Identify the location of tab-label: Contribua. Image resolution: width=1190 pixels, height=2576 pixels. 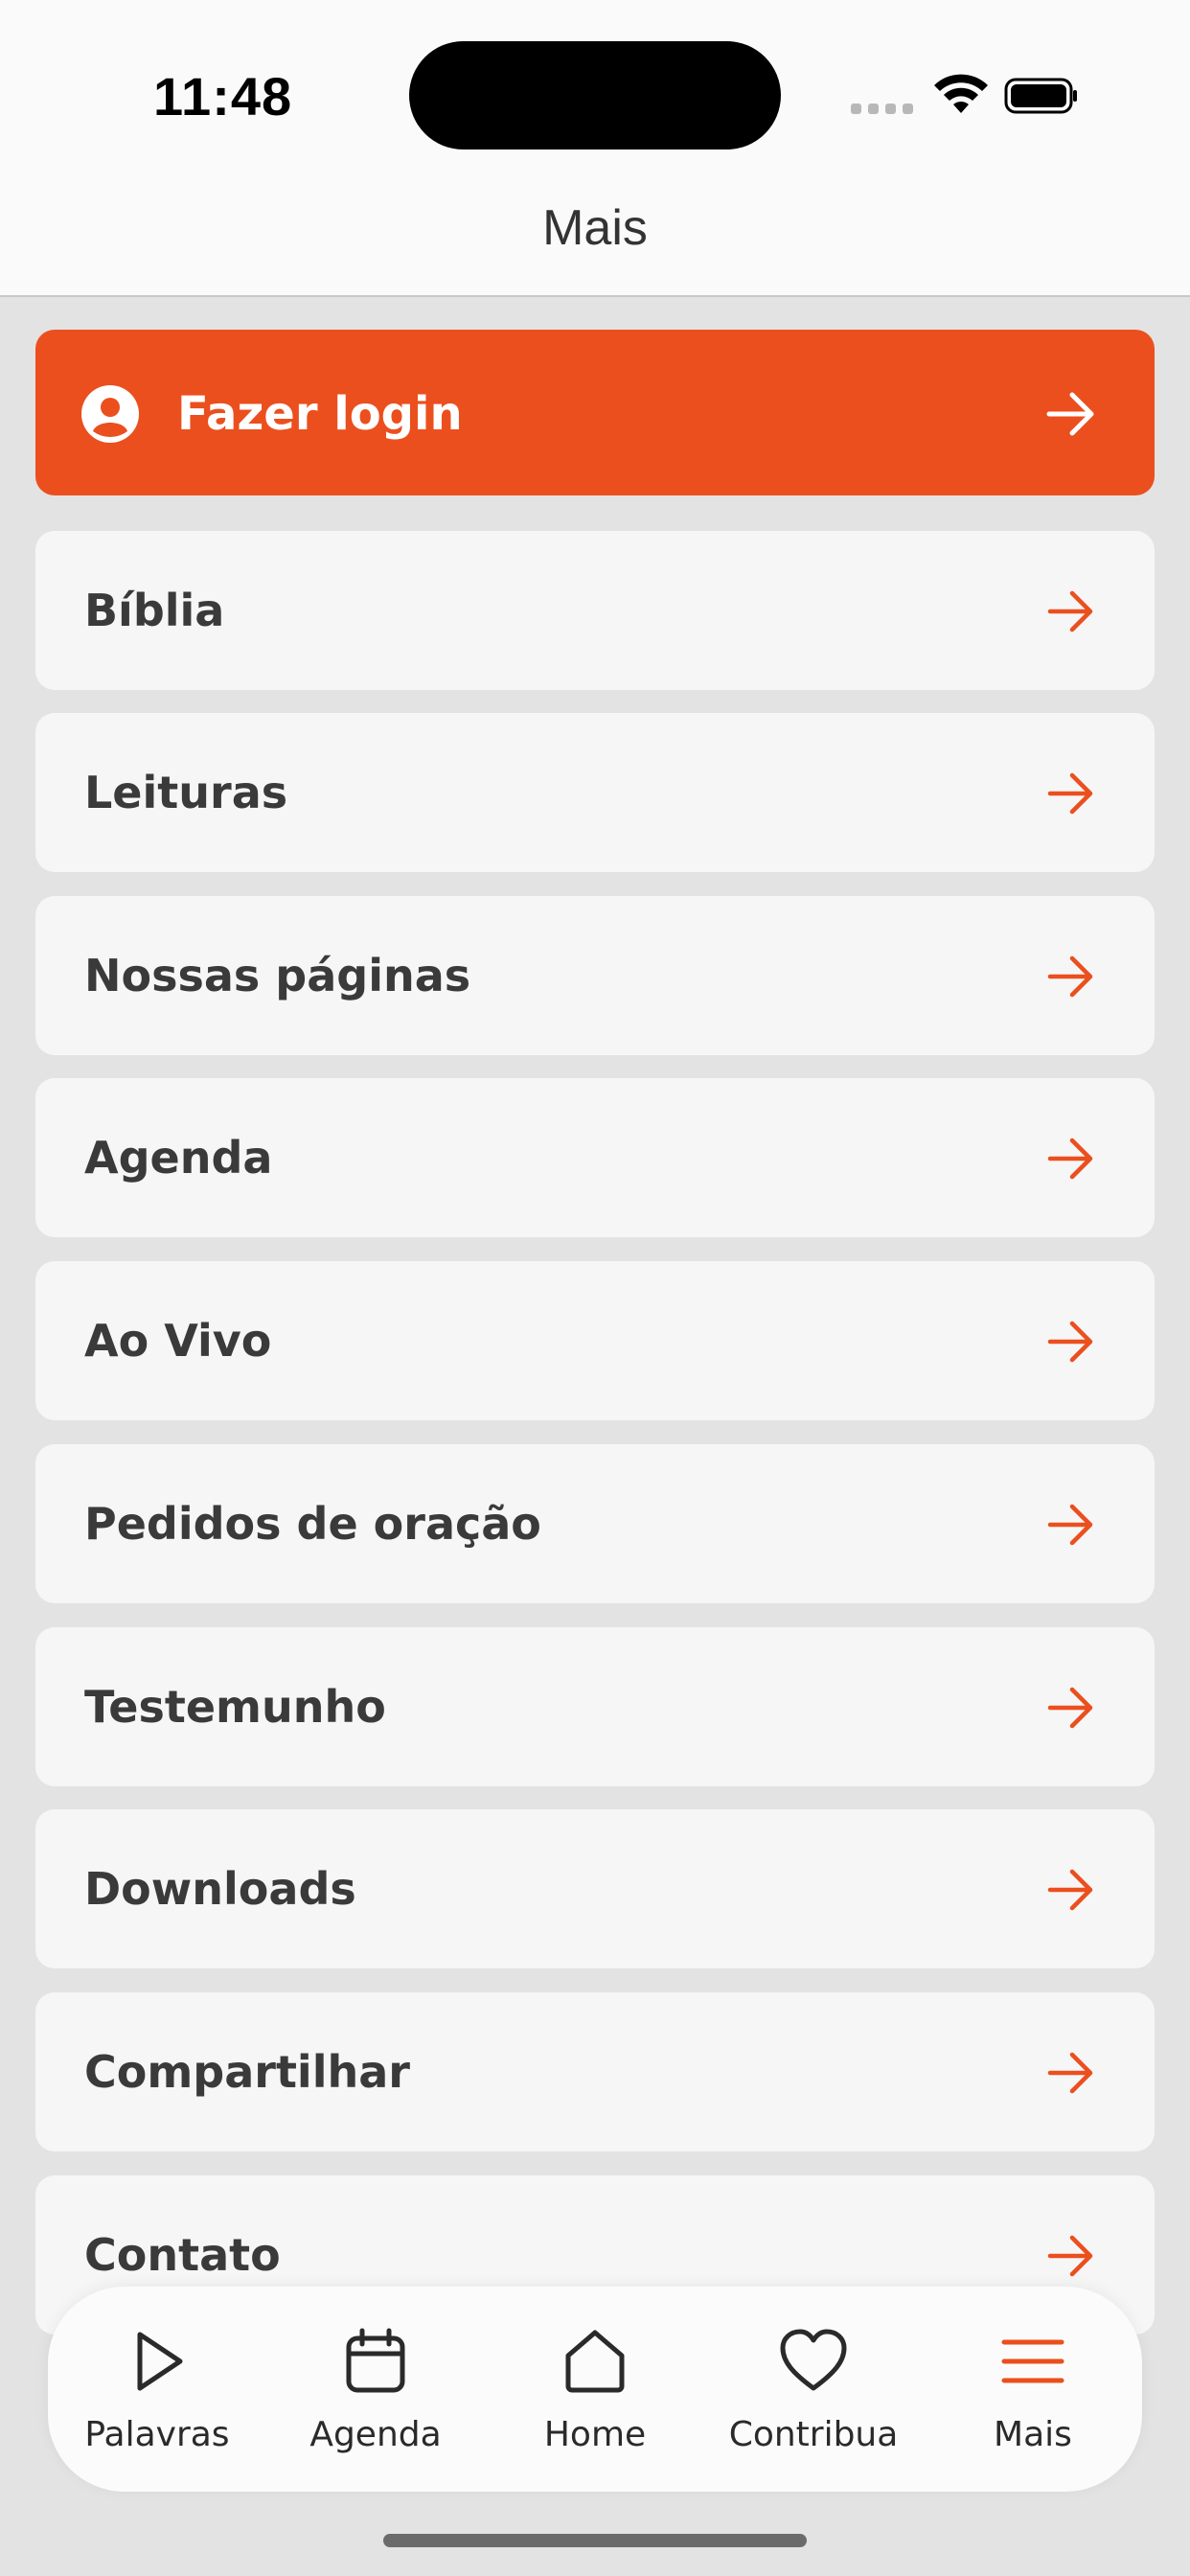
(813, 2434).